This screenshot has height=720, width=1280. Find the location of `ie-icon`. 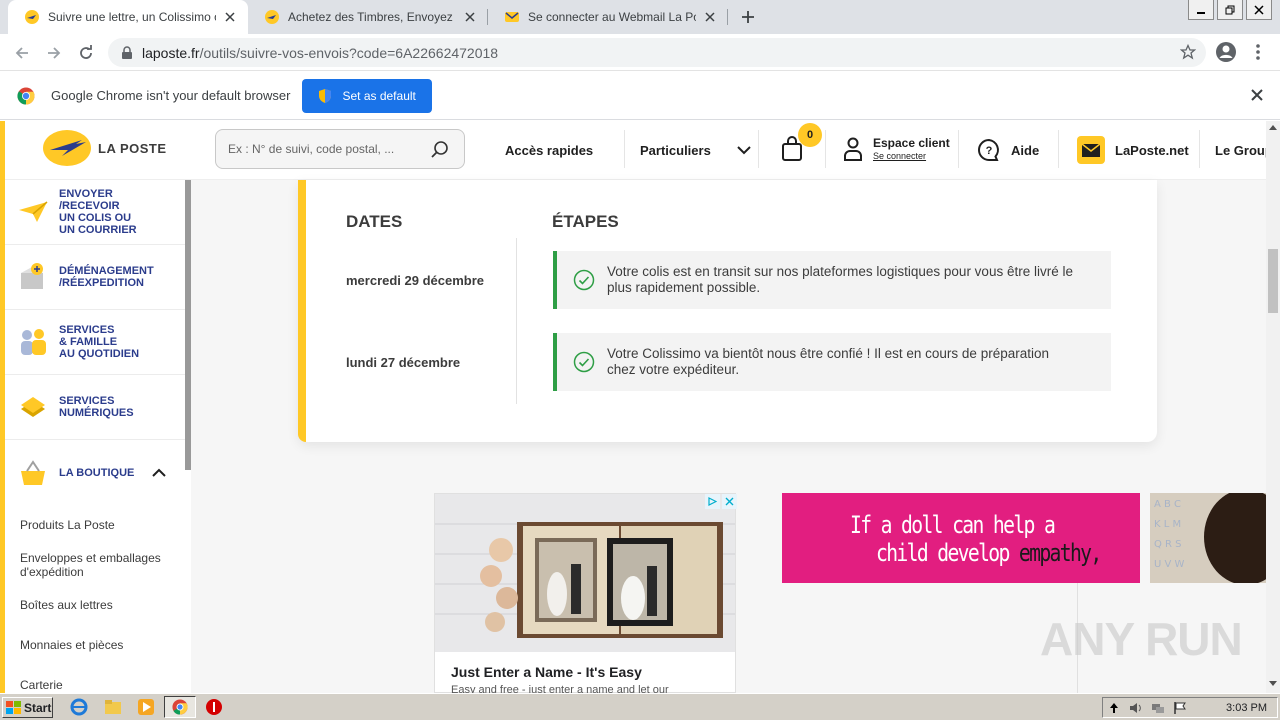

ie-icon is located at coordinates (79, 707).